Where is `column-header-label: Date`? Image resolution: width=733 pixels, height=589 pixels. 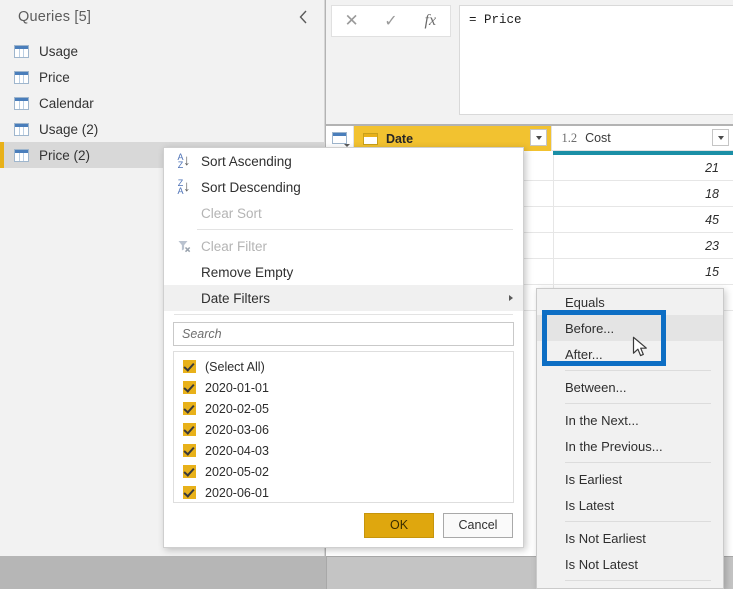
column-header-label: Date is located at coordinates (399, 138).